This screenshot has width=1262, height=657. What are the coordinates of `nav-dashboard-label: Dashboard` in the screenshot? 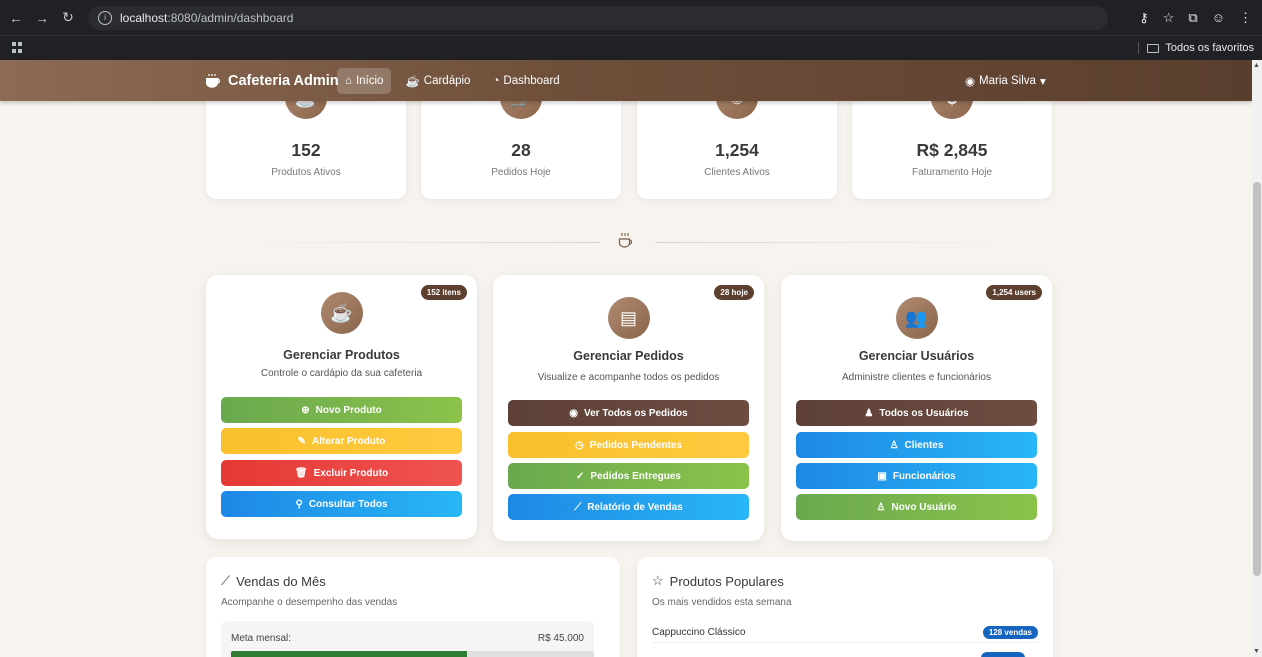 It's located at (531, 80).